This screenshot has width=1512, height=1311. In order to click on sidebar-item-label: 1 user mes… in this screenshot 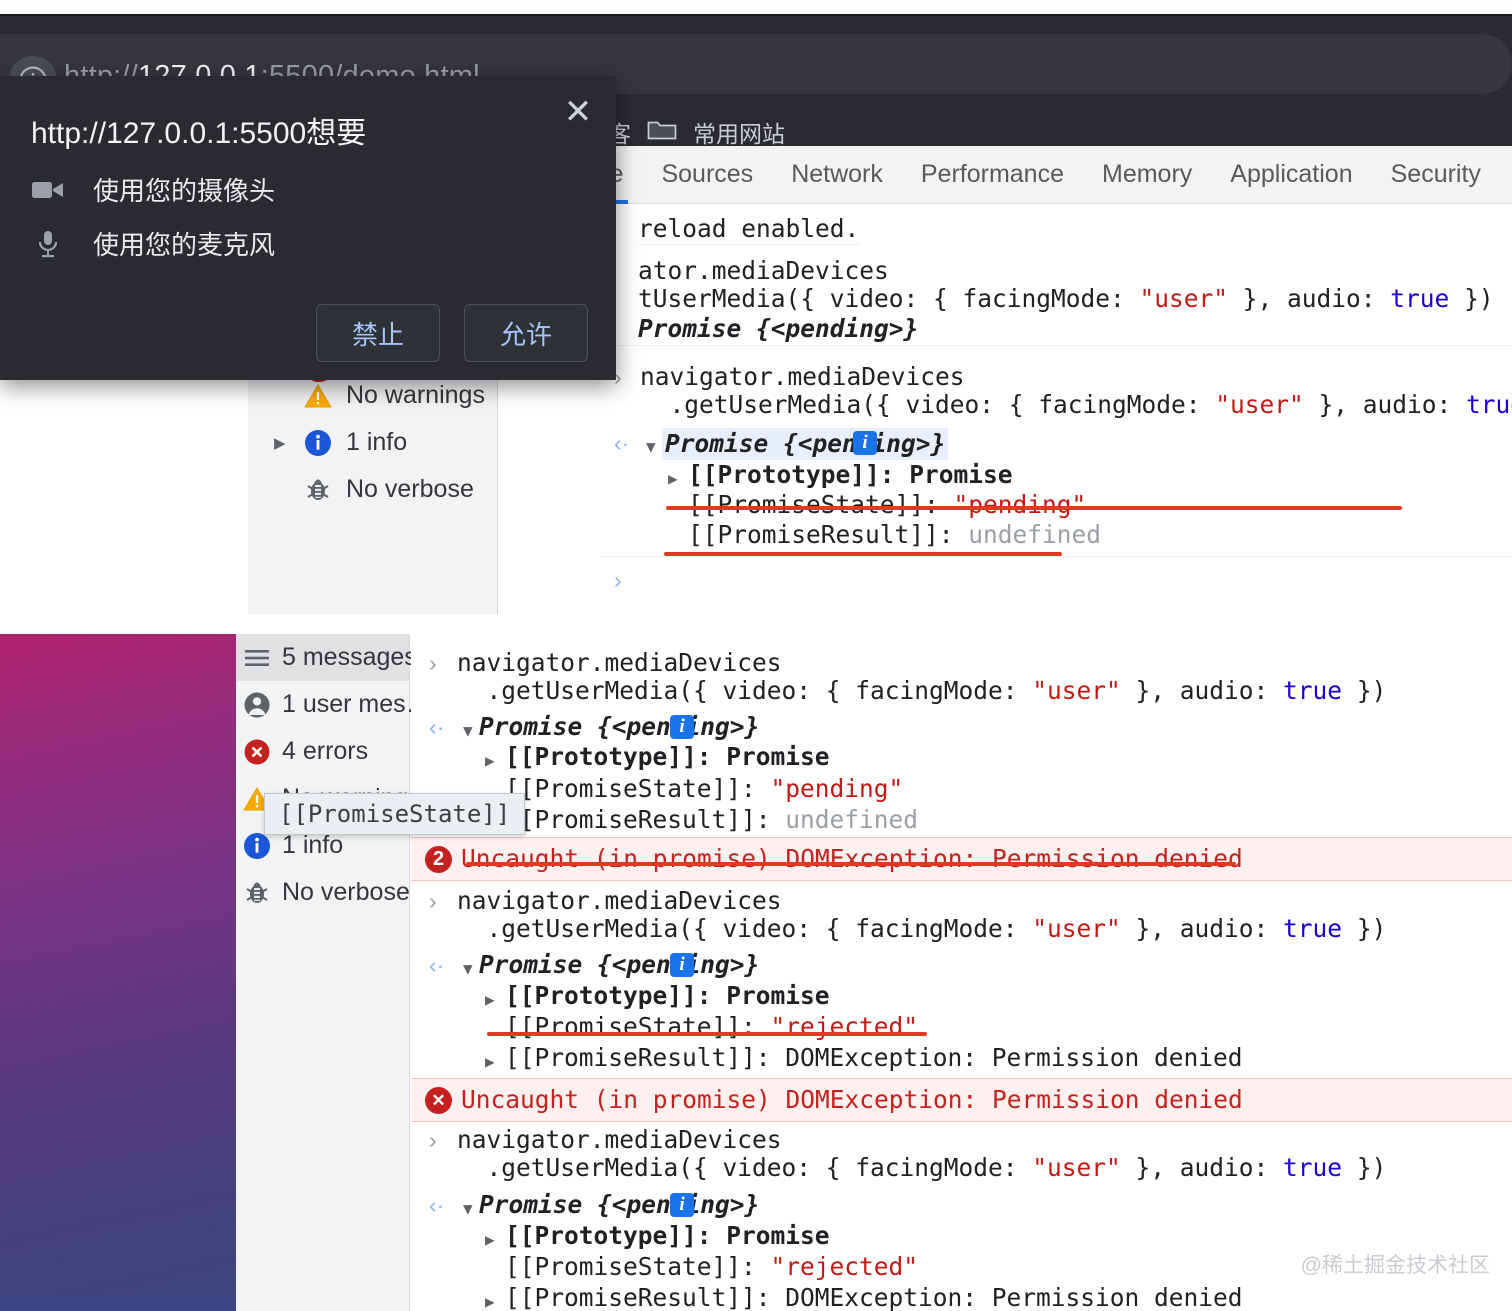, I will do `click(356, 704)`.